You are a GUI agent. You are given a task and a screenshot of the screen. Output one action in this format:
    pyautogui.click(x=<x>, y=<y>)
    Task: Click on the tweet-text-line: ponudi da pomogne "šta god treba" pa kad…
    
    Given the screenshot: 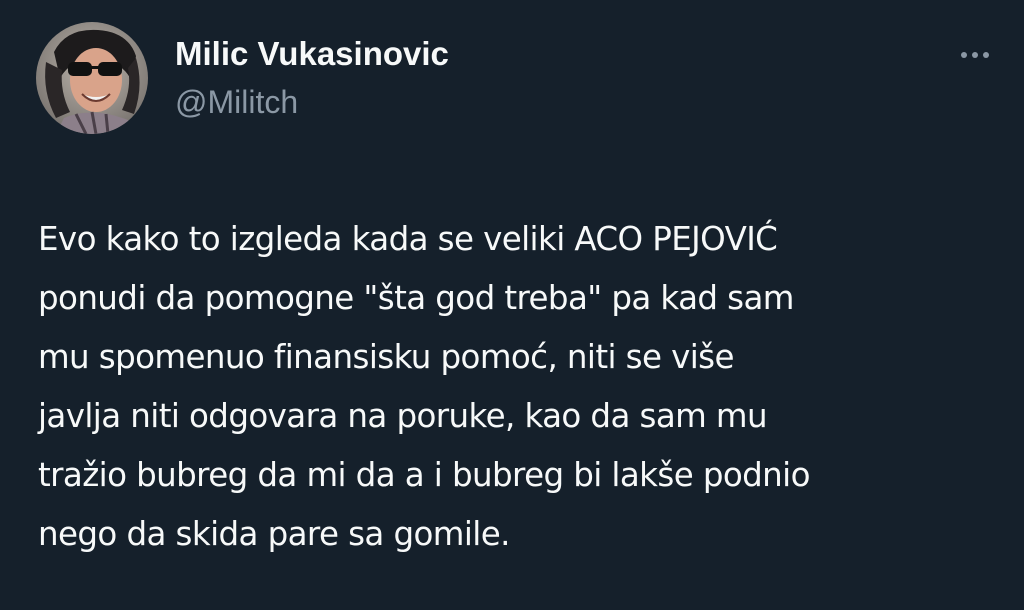 What is the action you would take?
    pyautogui.click(x=416, y=298)
    